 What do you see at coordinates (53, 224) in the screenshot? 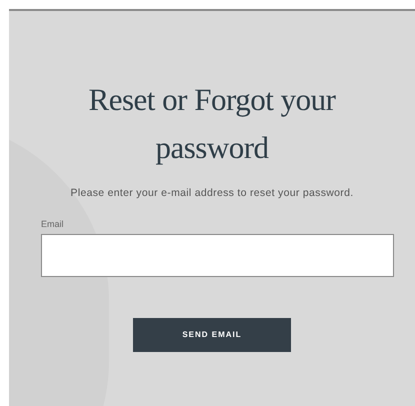
I see `email-label: Email` at bounding box center [53, 224].